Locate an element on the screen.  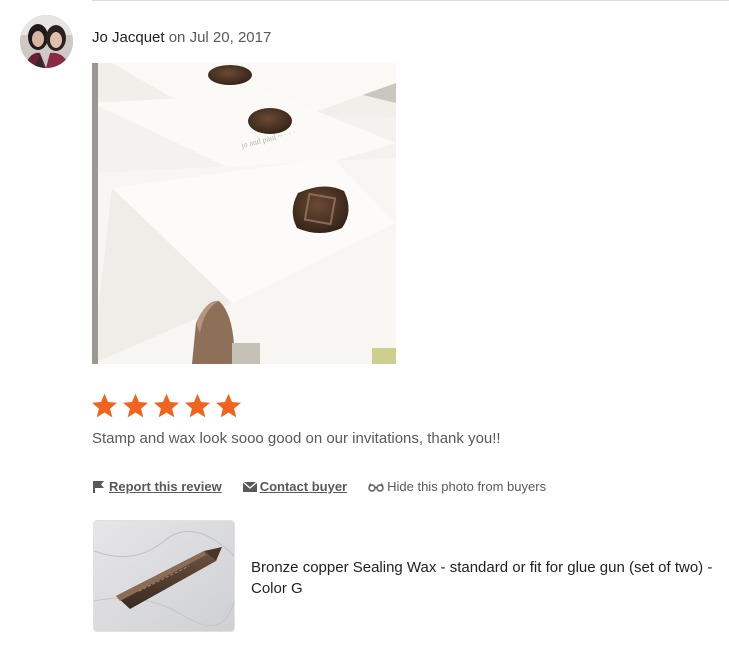
report-review-label: Report this review is located at coordinates (165, 486).